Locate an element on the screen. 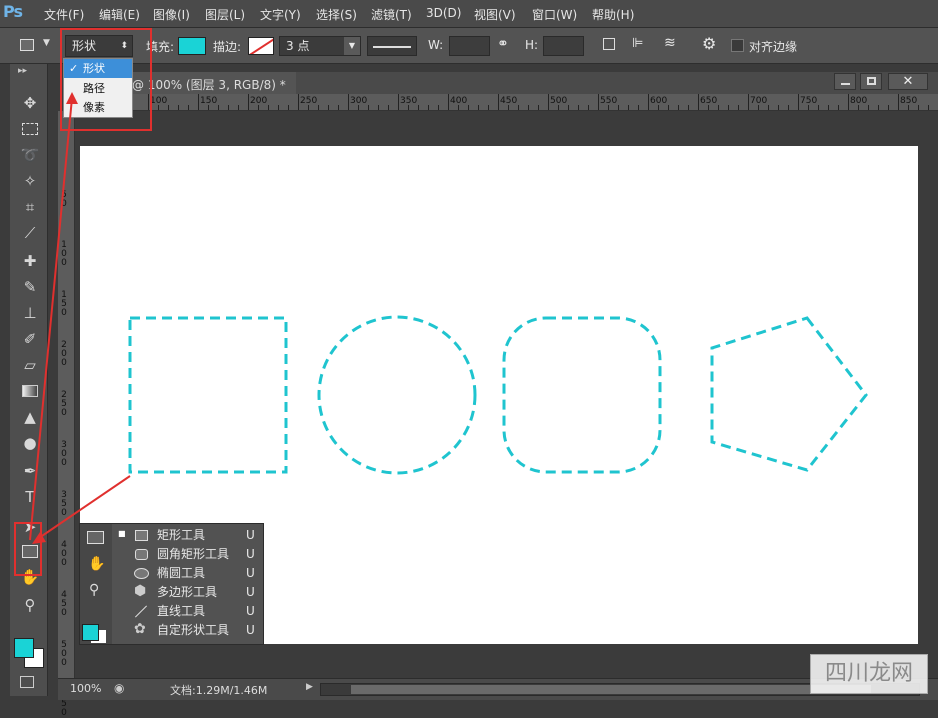 The height and width of the screenshot is (718, 938). flyout-item-rounded-rectangle: 圆角矩形工具 U is located at coordinates (188, 554).